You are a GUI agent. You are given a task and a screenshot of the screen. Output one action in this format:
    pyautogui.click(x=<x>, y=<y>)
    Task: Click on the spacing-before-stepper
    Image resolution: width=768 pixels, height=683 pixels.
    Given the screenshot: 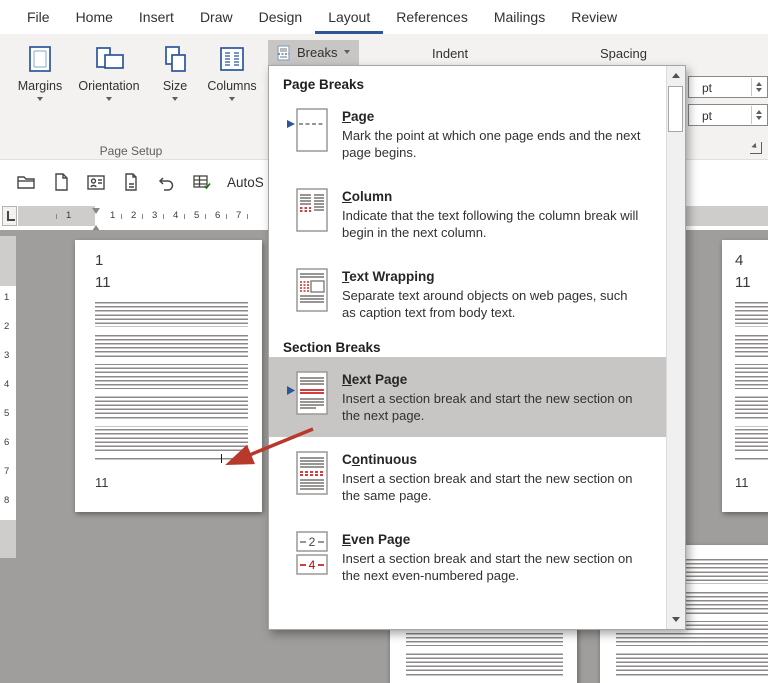 What is the action you would take?
    pyautogui.click(x=758, y=87)
    